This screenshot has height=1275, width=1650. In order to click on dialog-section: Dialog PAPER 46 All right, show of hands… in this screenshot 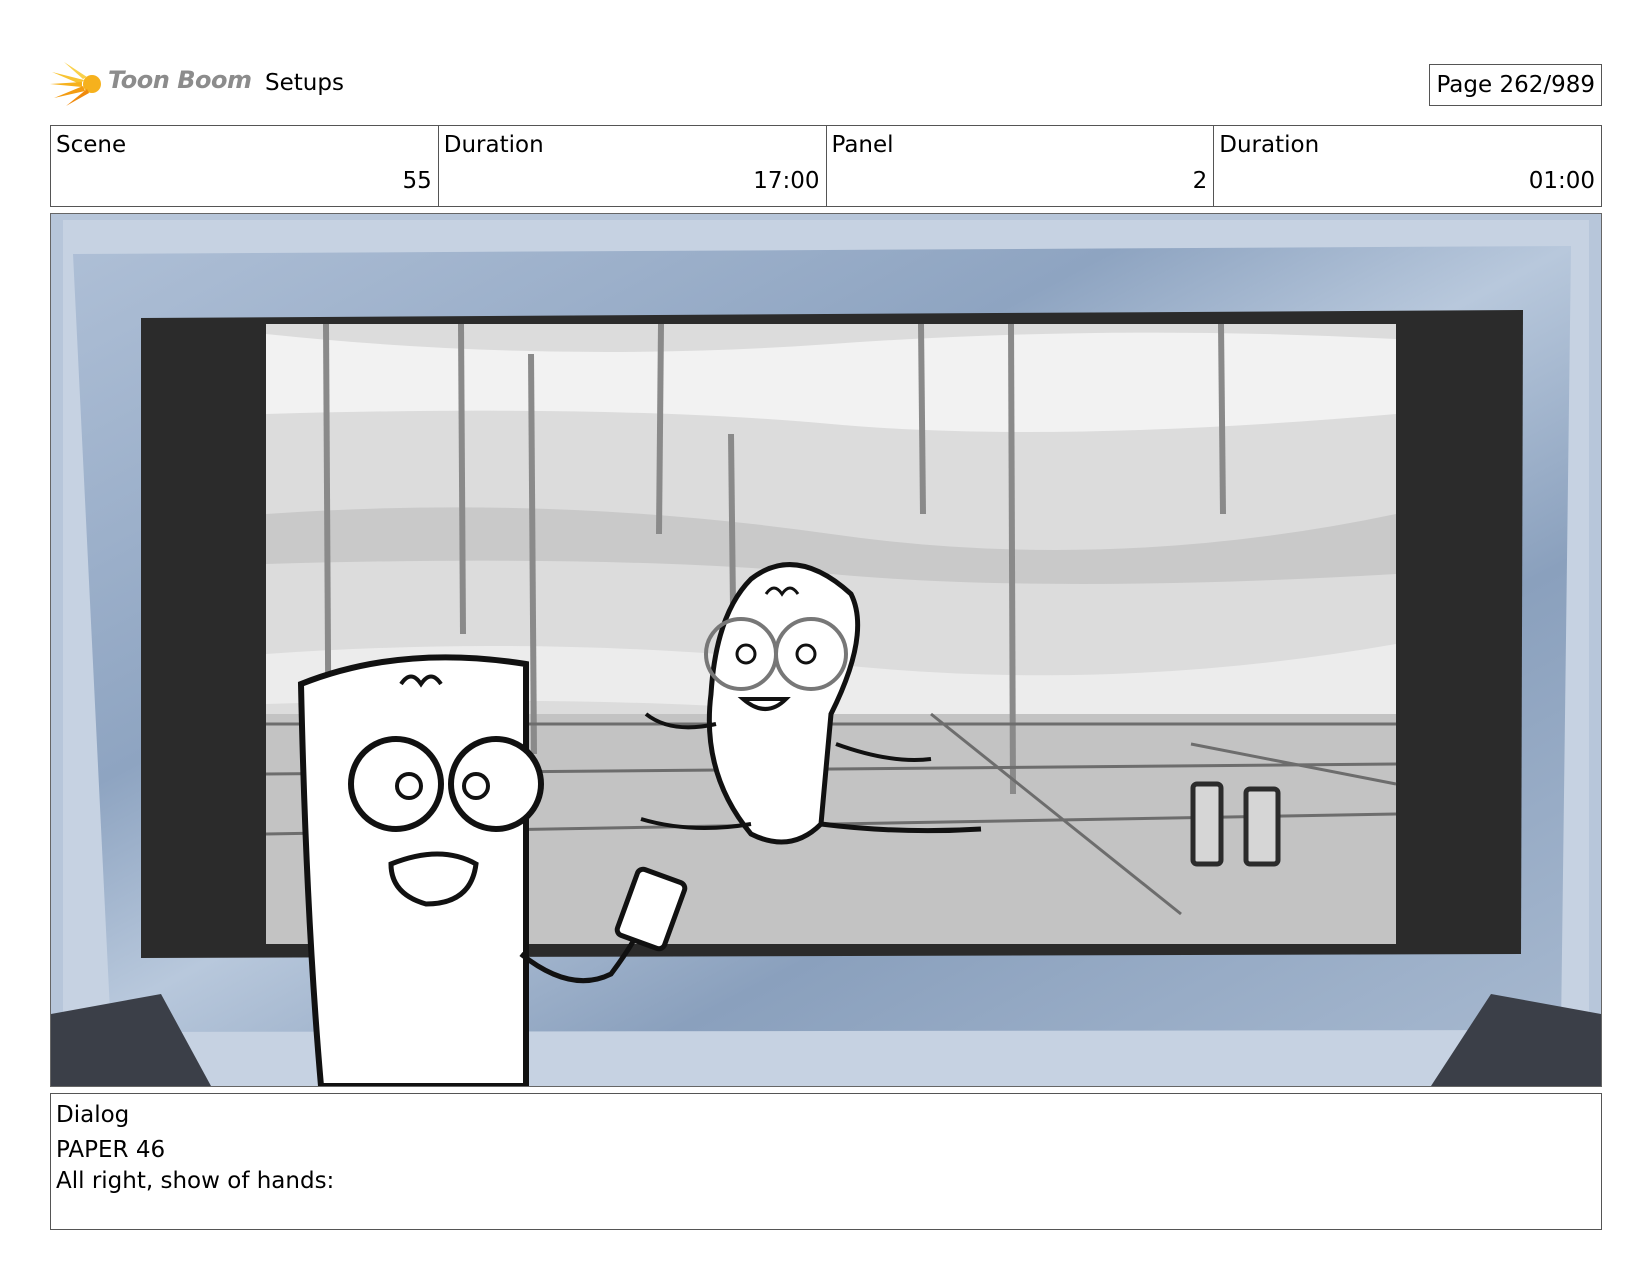, I will do `click(826, 1161)`.